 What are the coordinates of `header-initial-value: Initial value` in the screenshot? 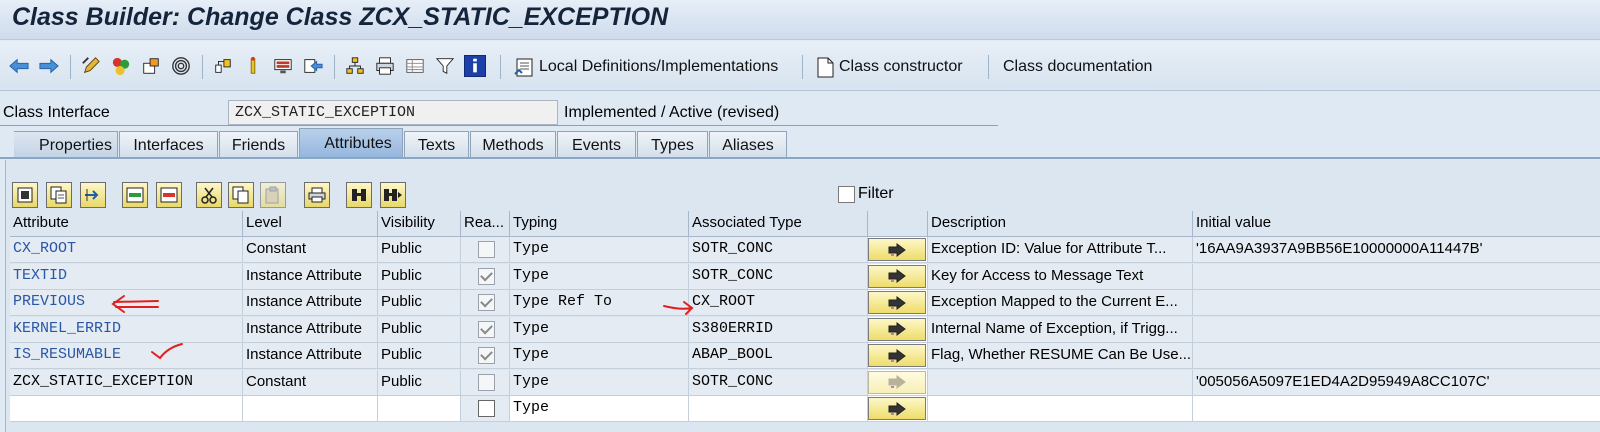 It's located at (1396, 224).